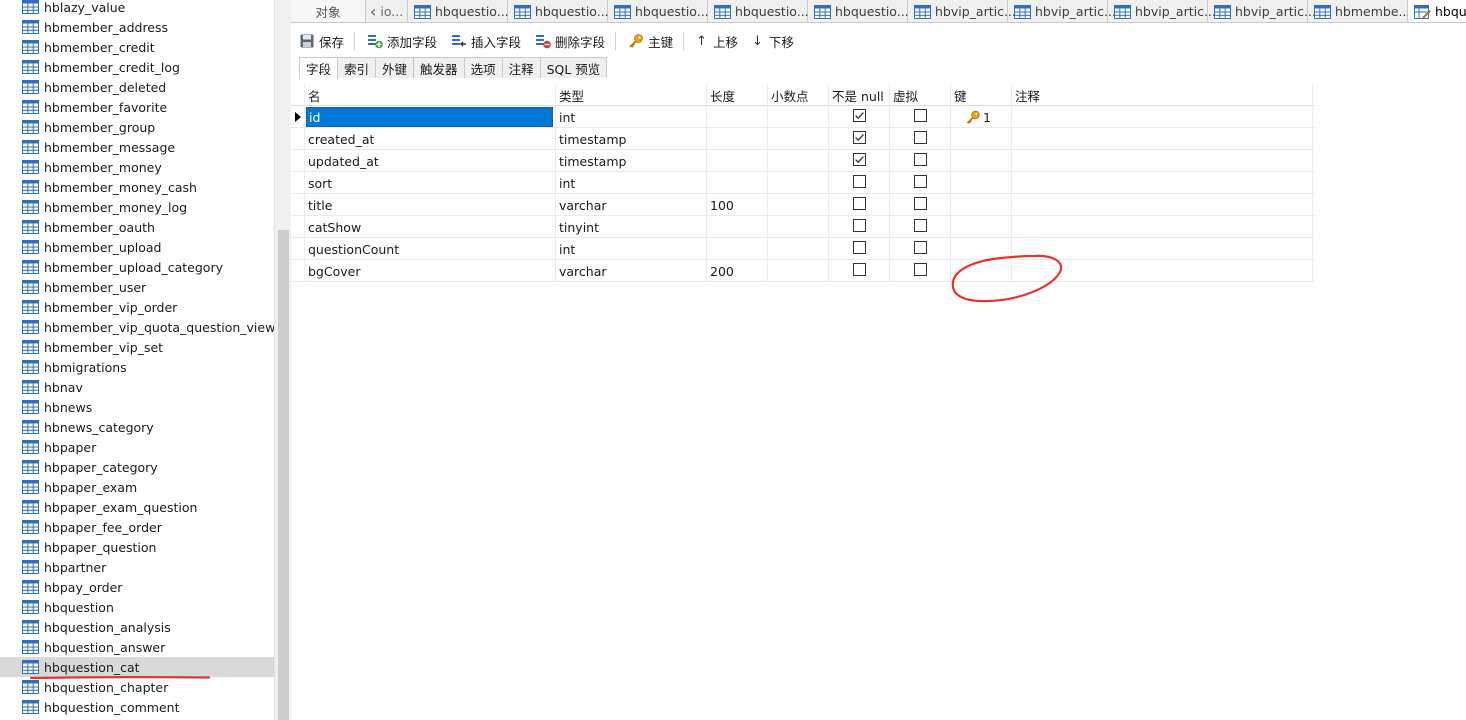 The height and width of the screenshot is (720, 1466). I want to click on sidebar-item-table: hbmember_upload_category, so click(137, 267).